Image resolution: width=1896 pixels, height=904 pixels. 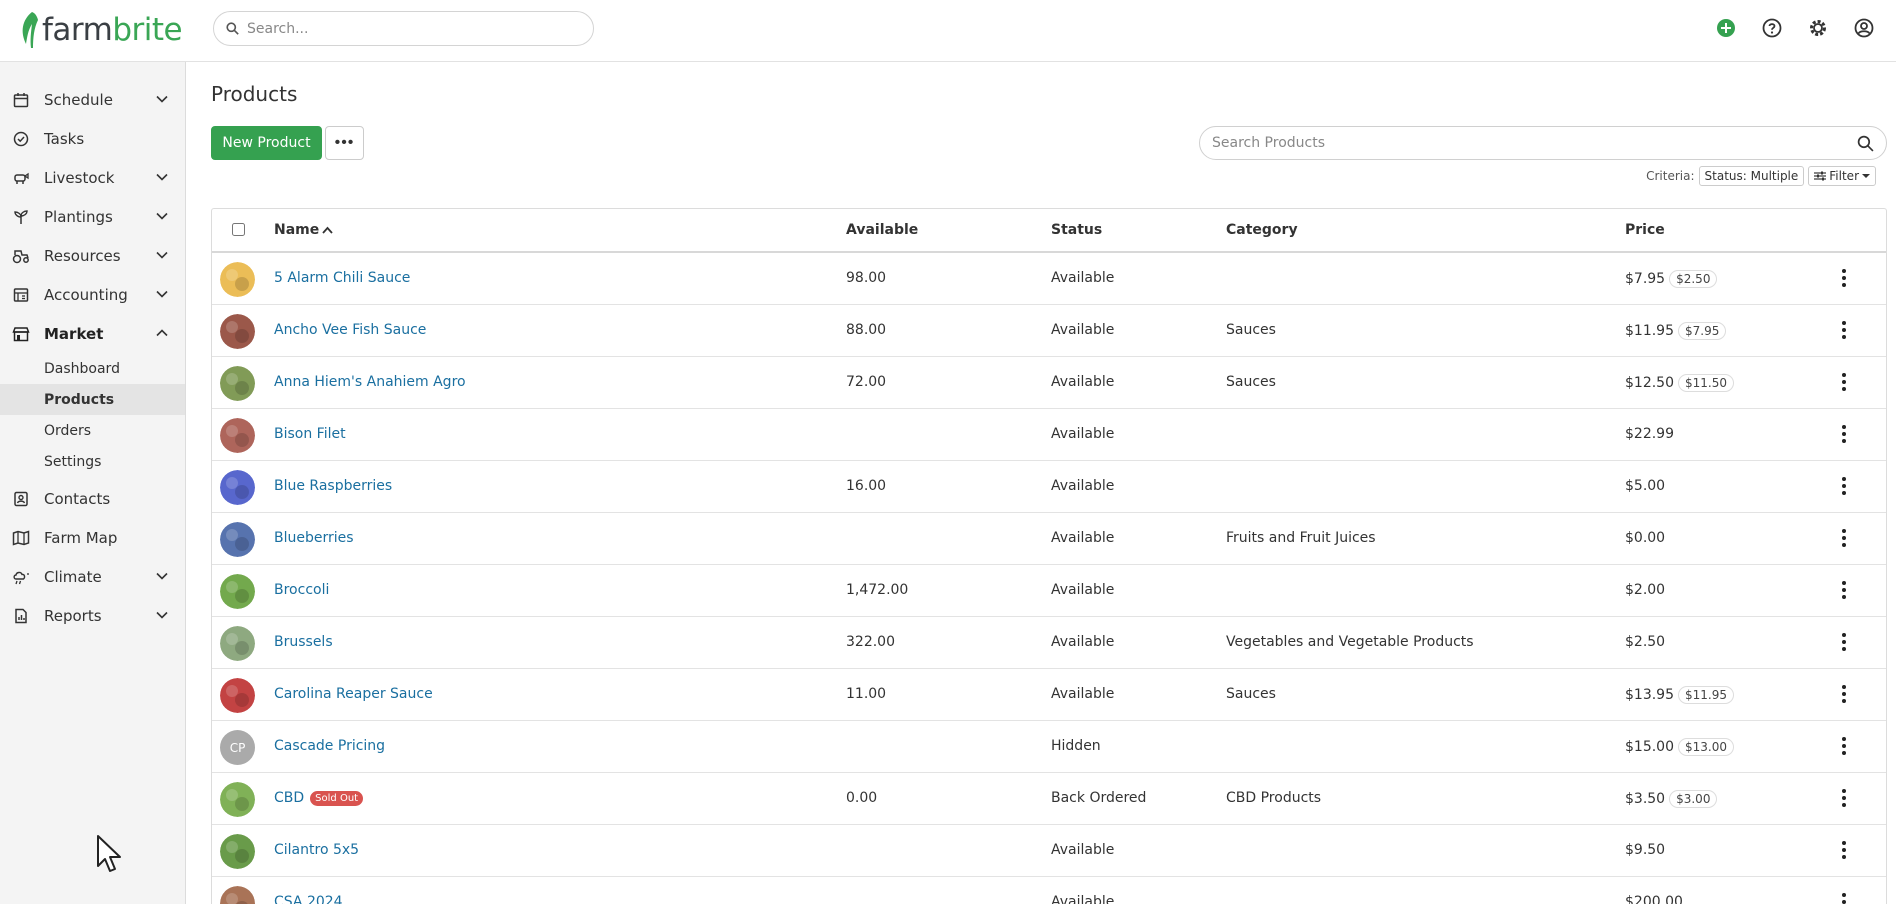 What do you see at coordinates (342, 278) in the screenshot?
I see `product-link: 5 Alarm Chili Sauce` at bounding box center [342, 278].